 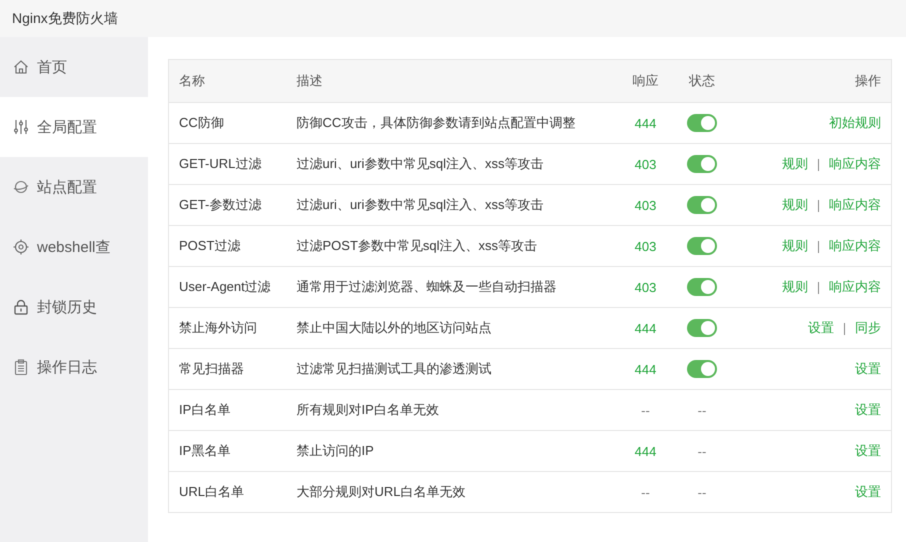 What do you see at coordinates (65, 19) in the screenshot?
I see `window-title: Nginx免费防火墙` at bounding box center [65, 19].